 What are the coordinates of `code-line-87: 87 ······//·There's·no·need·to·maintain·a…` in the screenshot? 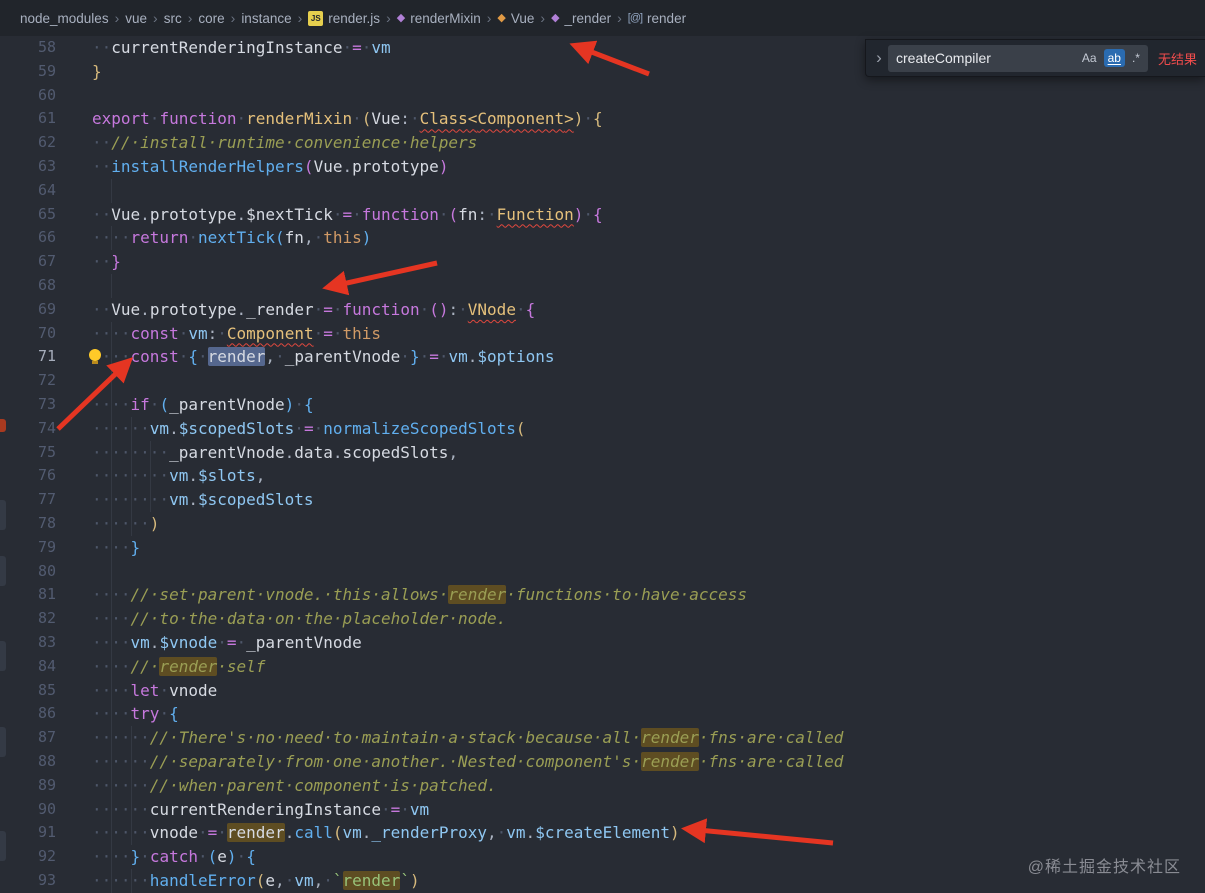 It's located at (602, 738).